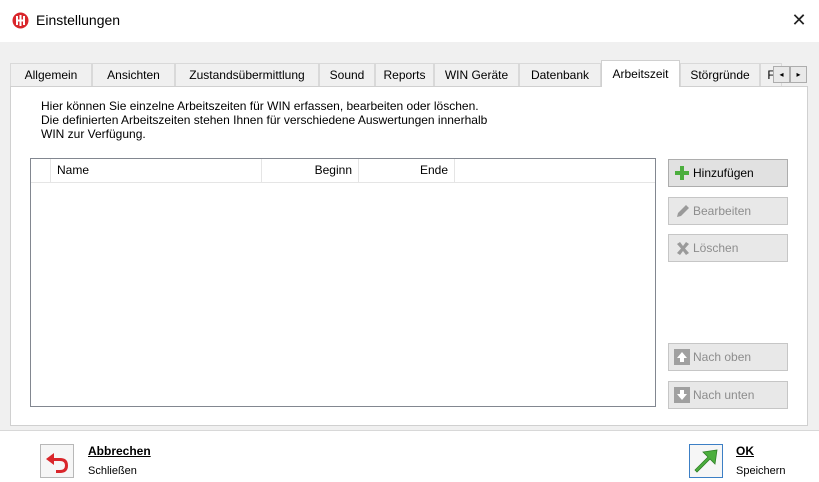  I want to click on footer-bar: Abbrechen Schließen OK Speichern, so click(409, 456).